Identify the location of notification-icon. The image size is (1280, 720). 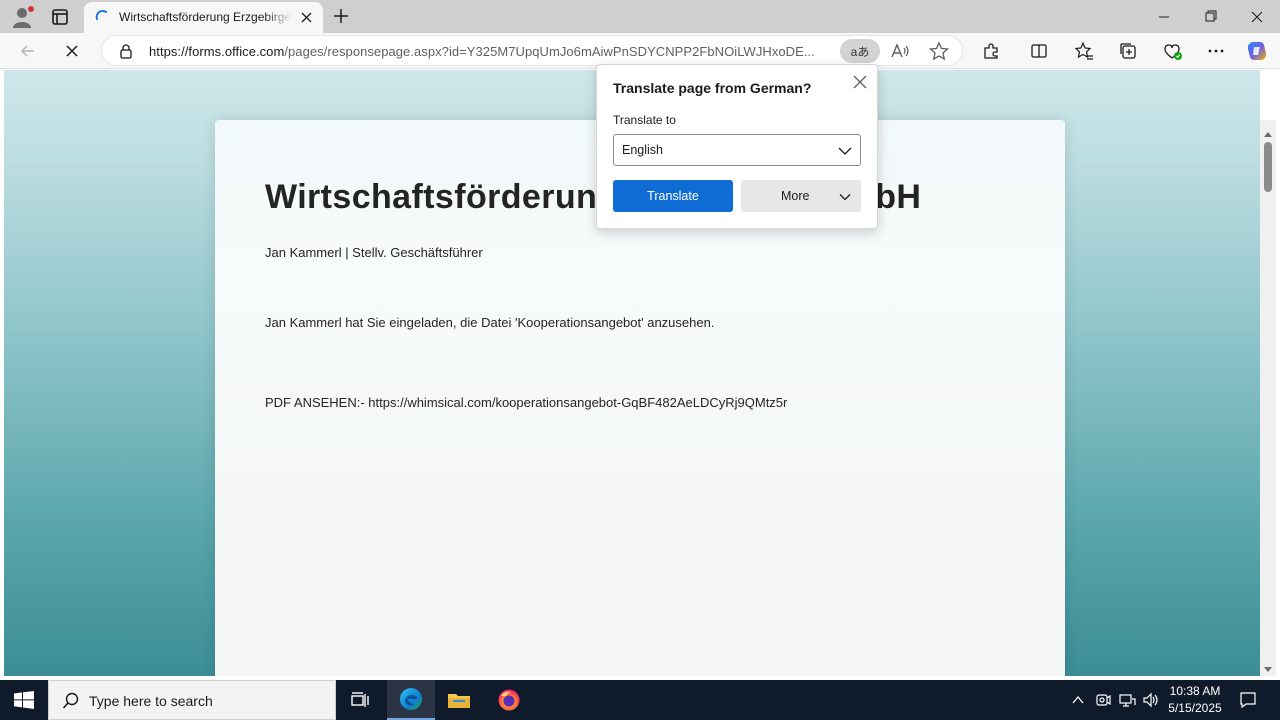
(1248, 700).